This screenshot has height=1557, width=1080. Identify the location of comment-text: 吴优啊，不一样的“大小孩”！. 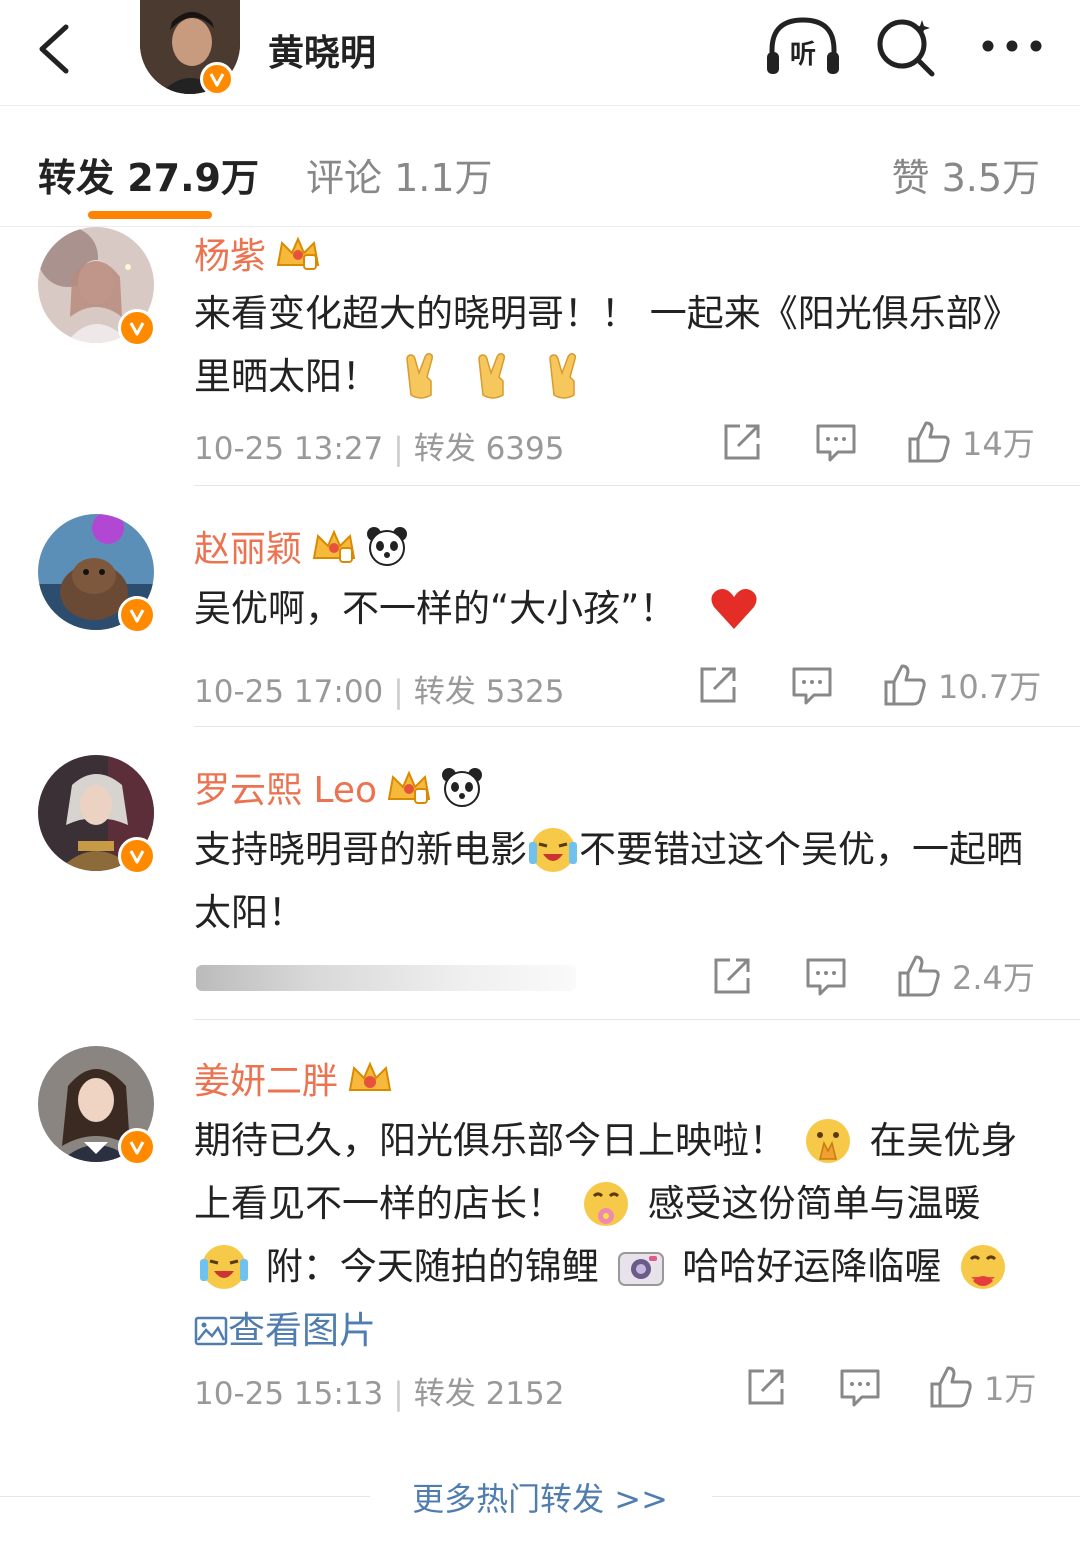
(619, 607).